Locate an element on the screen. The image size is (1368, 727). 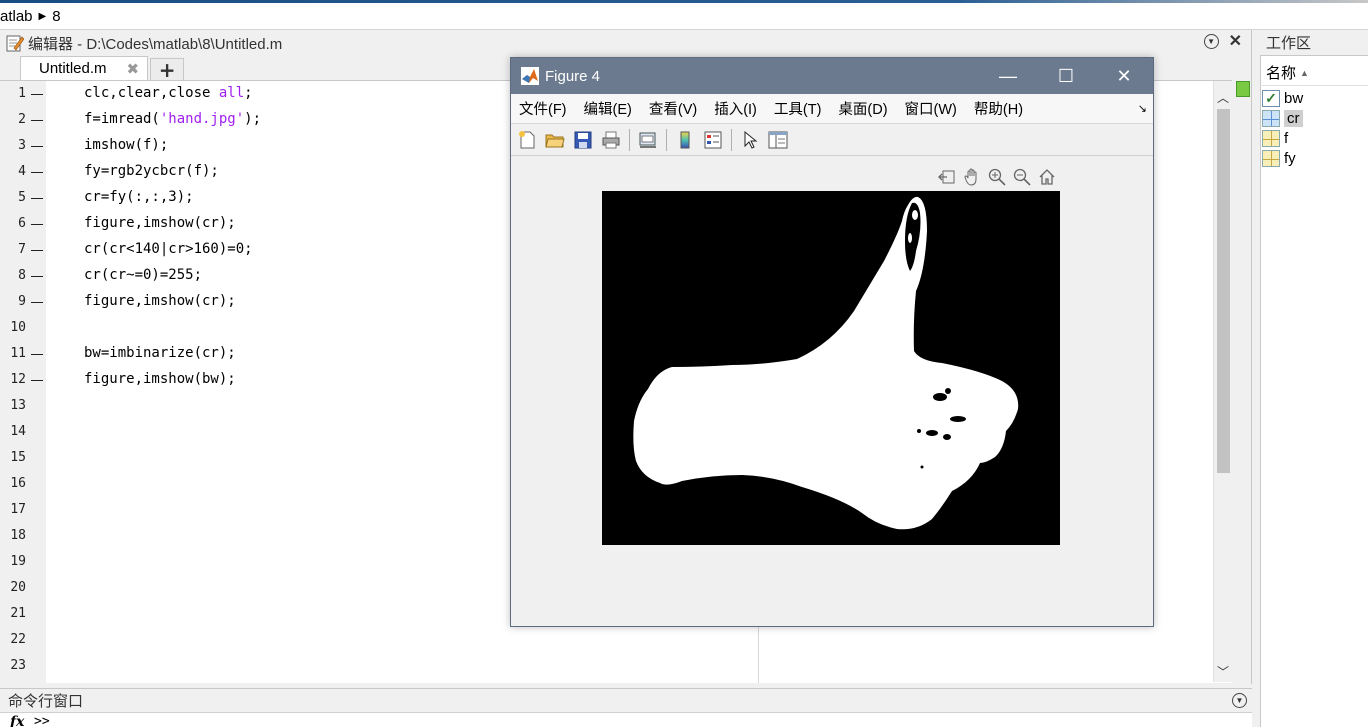
editor-pencil-icon is located at coordinates (15, 43).